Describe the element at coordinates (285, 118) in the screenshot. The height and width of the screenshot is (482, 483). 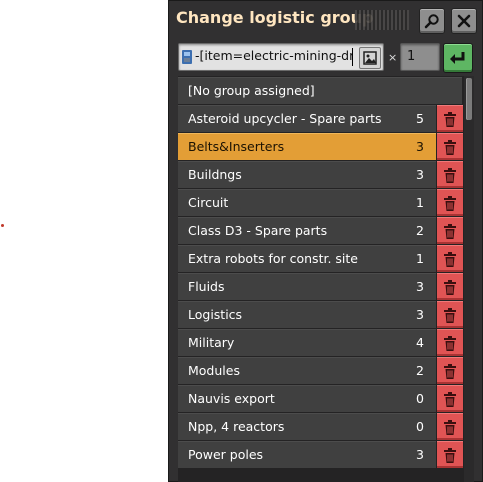
I see `list-item-label: Asteroid upcycler - Spare parts` at that location.